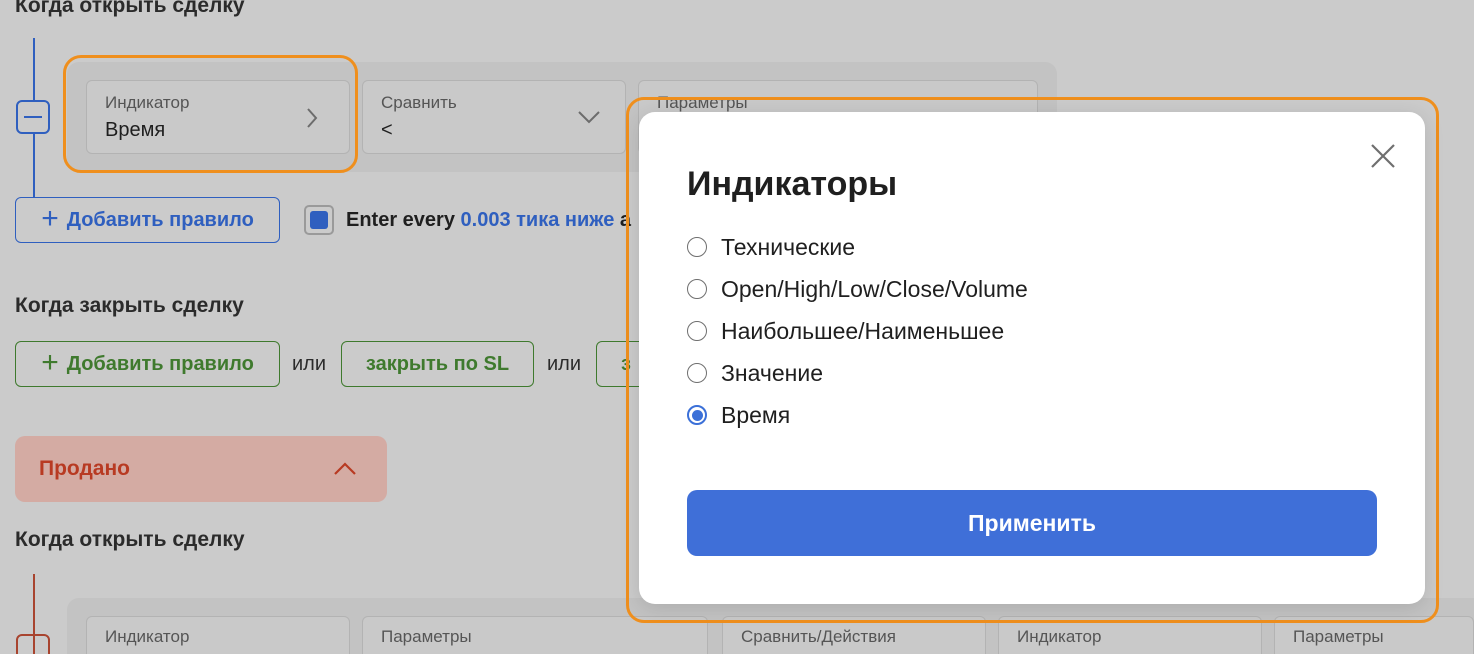  Describe the element at coordinates (538, 220) in the screenshot. I see `enter-every-link: 0.003 тика ниже` at that location.